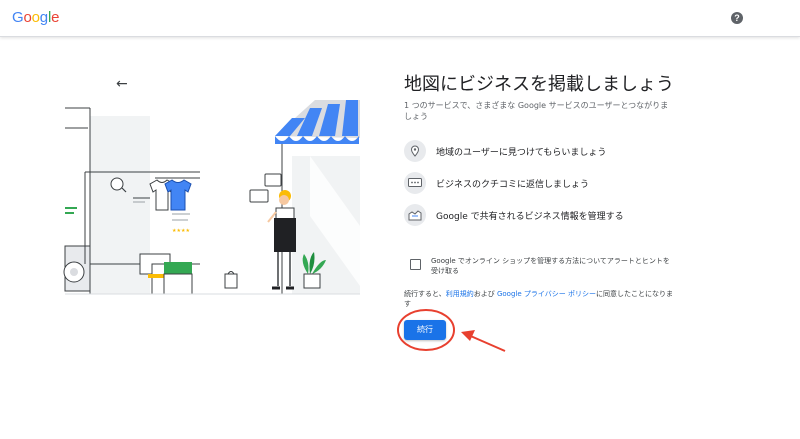 The image size is (800, 439). Describe the element at coordinates (737, 18) in the screenshot. I see `help-icon: ?` at that location.